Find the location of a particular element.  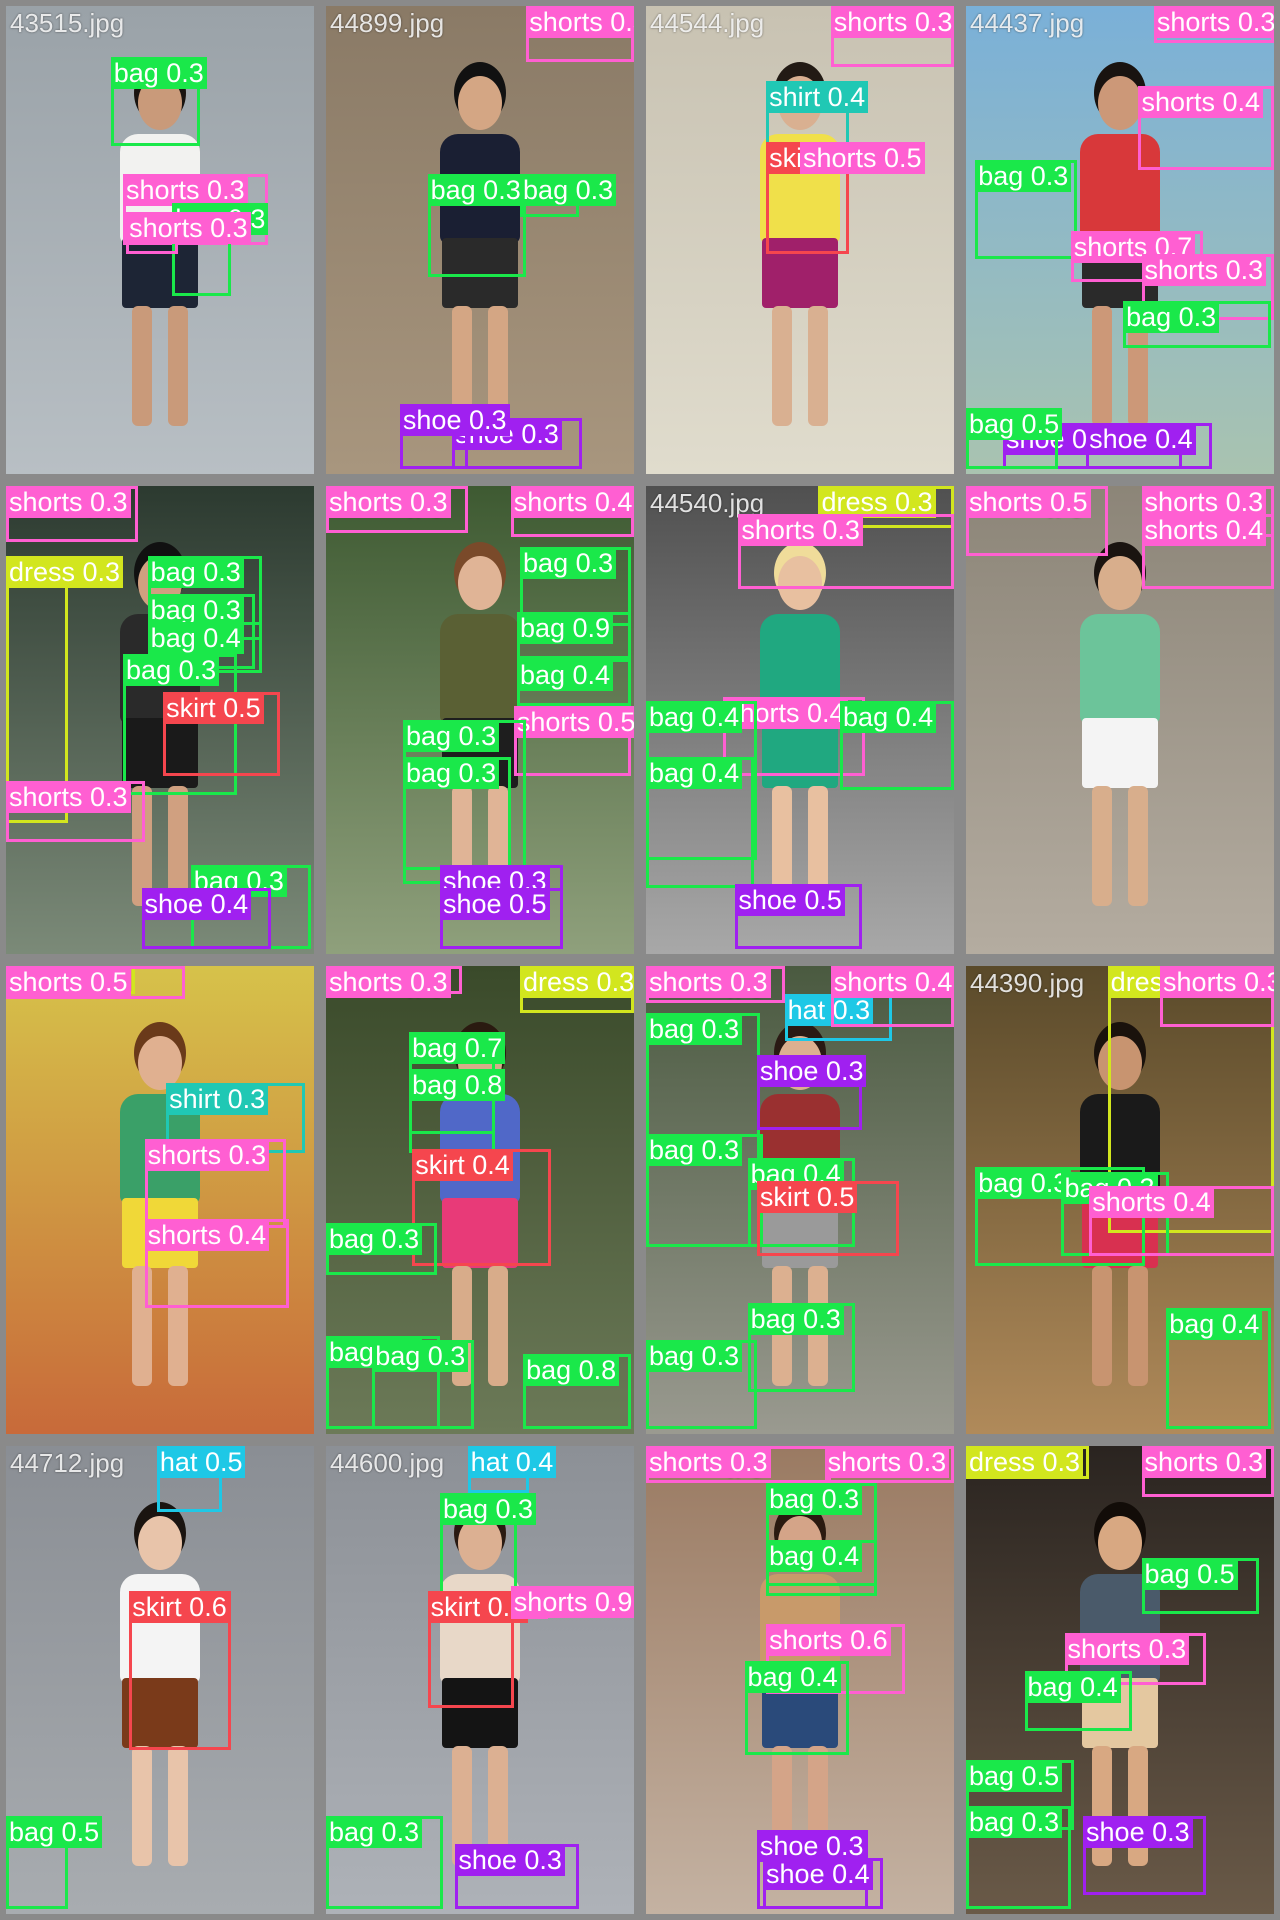

skirt-detection-label: skirt 0.4 is located at coordinates (462, 1164).